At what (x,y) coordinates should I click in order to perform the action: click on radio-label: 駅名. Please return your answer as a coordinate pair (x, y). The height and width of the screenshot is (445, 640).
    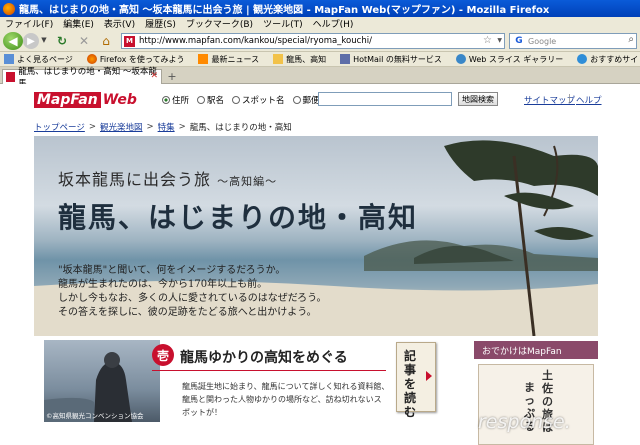
    Looking at the image, I should click on (216, 101).